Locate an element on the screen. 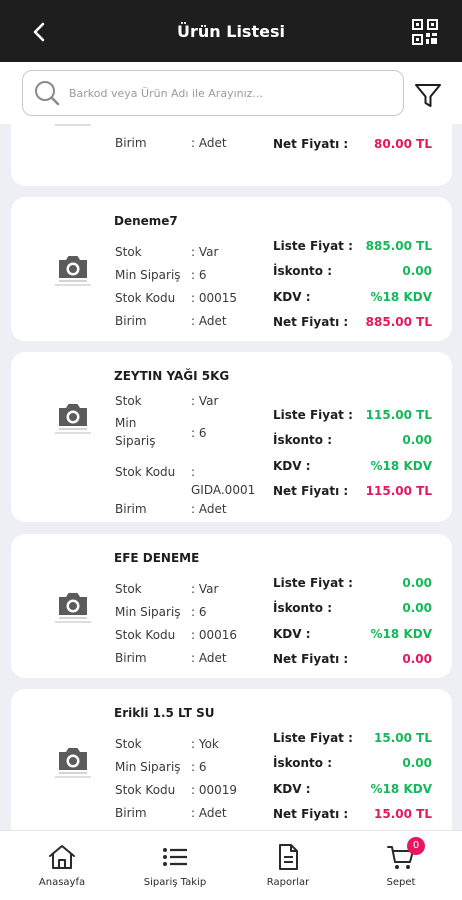  cart-count-badge: 0 is located at coordinates (416, 846).